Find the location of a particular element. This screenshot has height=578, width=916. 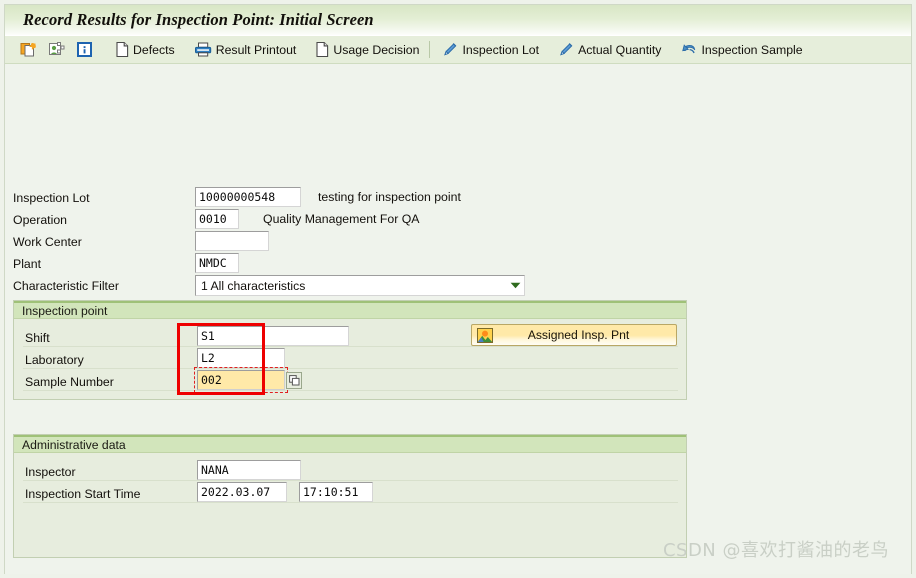

toolbar-usage-decision-button: Usage Decision is located at coordinates (367, 50).